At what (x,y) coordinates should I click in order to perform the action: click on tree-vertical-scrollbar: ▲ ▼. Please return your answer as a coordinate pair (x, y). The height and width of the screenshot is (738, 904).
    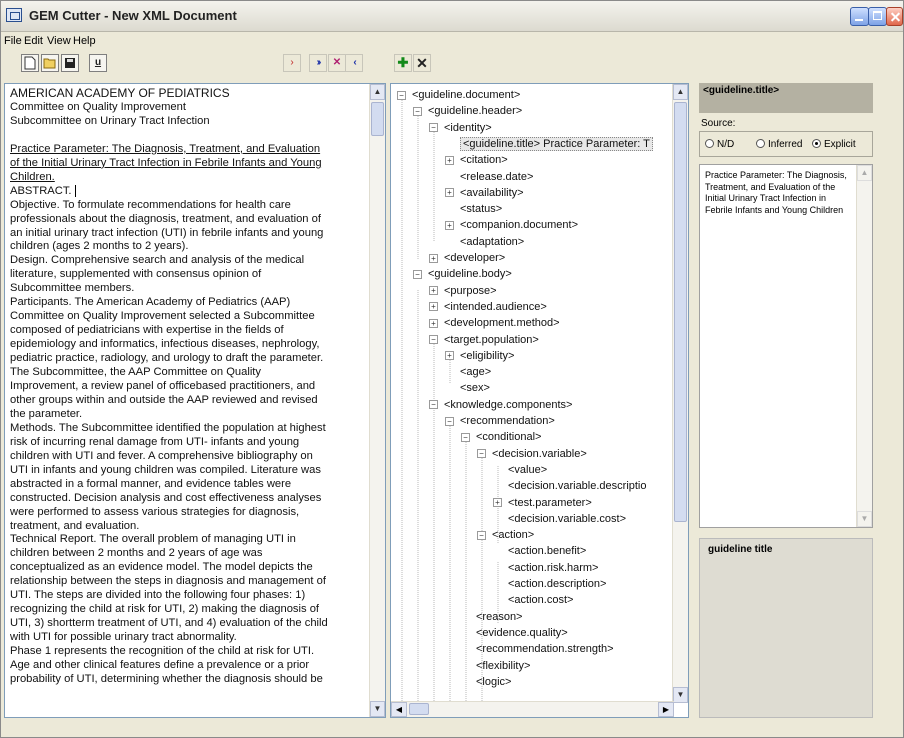
    Looking at the image, I should click on (680, 393).